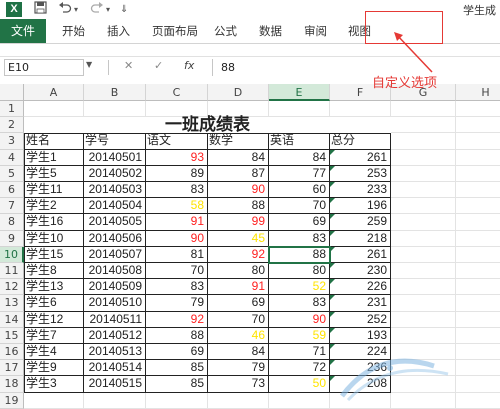  Describe the element at coordinates (177, 157) in the screenshot. I see `table-cell-chinese: 93` at that location.